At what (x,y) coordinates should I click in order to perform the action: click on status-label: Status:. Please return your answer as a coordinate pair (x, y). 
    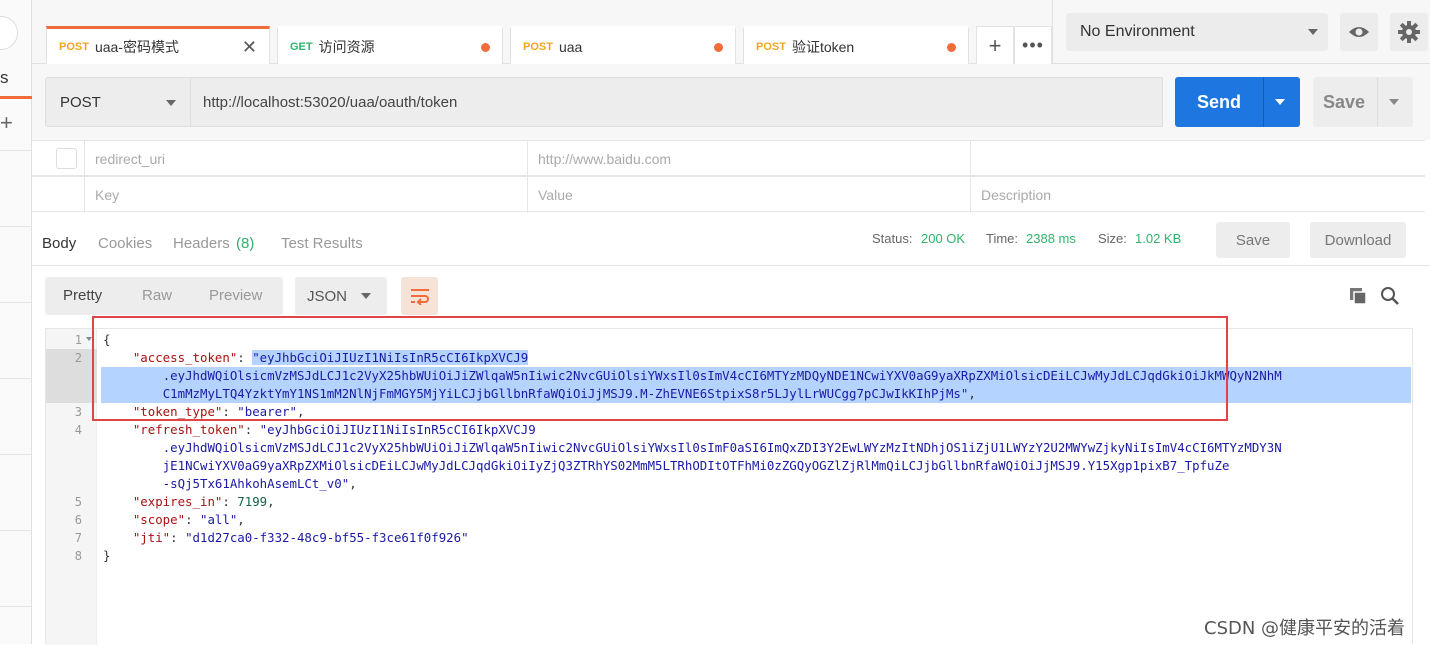
    Looking at the image, I should click on (892, 238).